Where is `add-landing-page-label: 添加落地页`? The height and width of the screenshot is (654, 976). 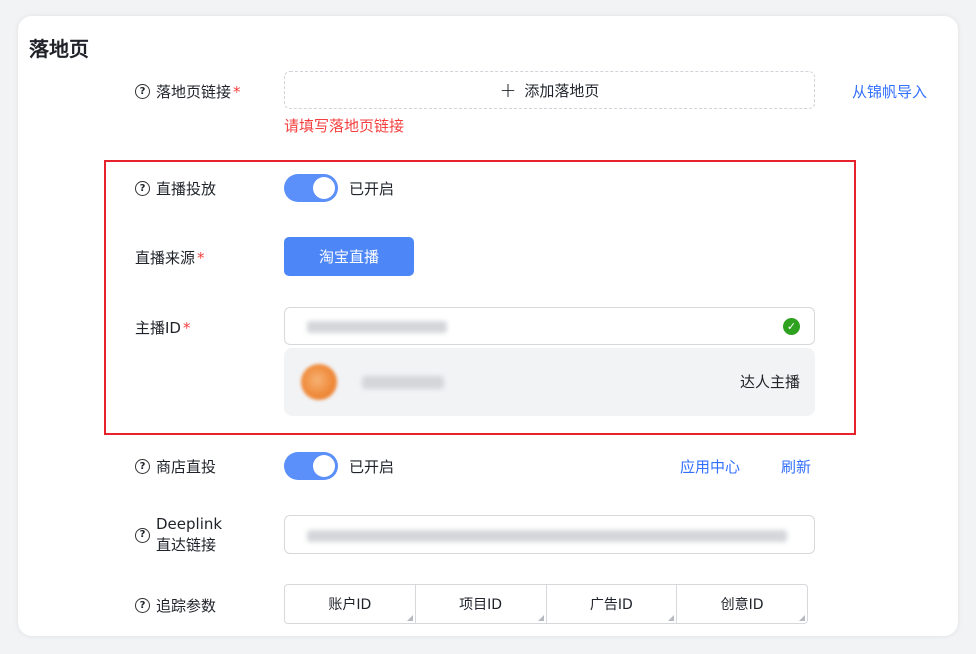 add-landing-page-label: 添加落地页 is located at coordinates (562, 90).